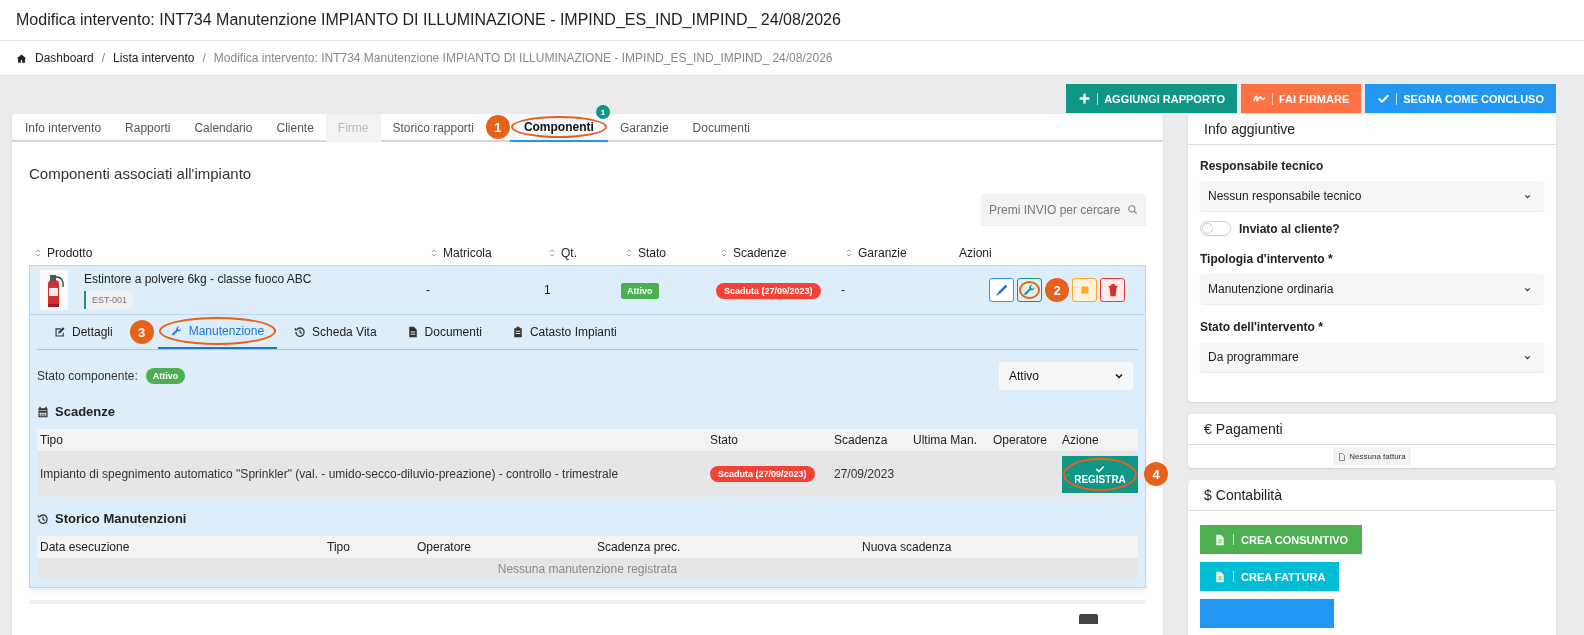  What do you see at coordinates (726, 547) in the screenshot?
I see `column-header: Scadenza prec.` at bounding box center [726, 547].